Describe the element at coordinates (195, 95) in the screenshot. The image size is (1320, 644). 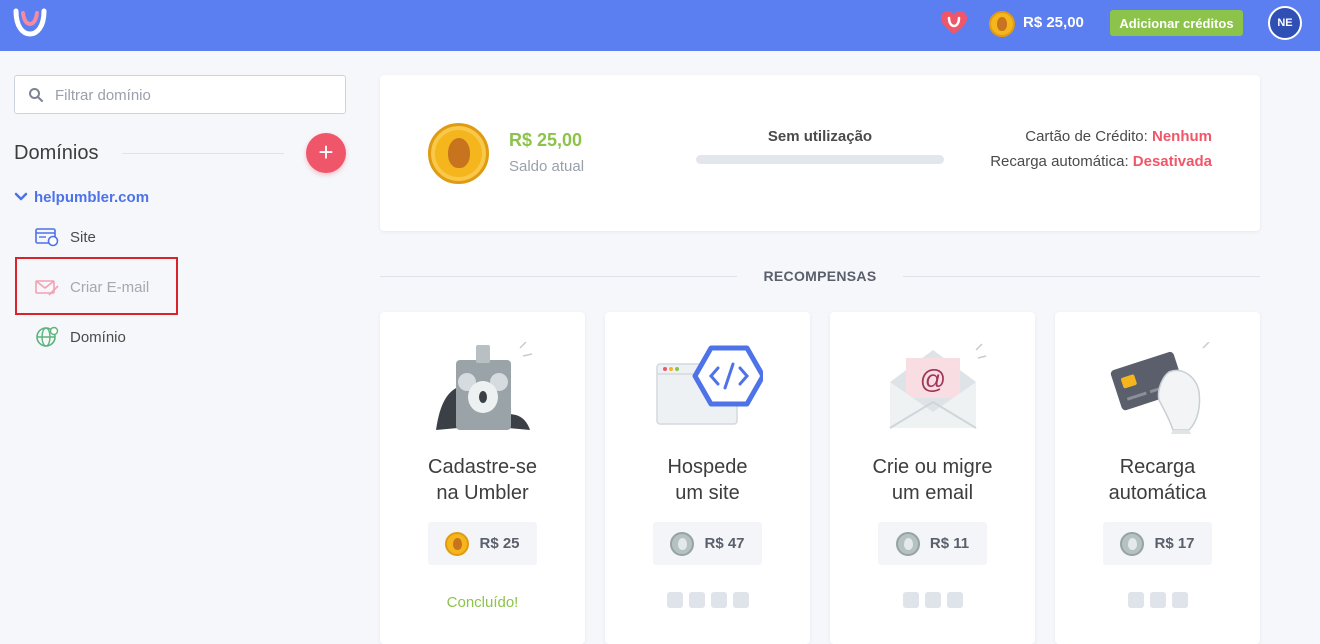
I see `filter-domain-input` at that location.